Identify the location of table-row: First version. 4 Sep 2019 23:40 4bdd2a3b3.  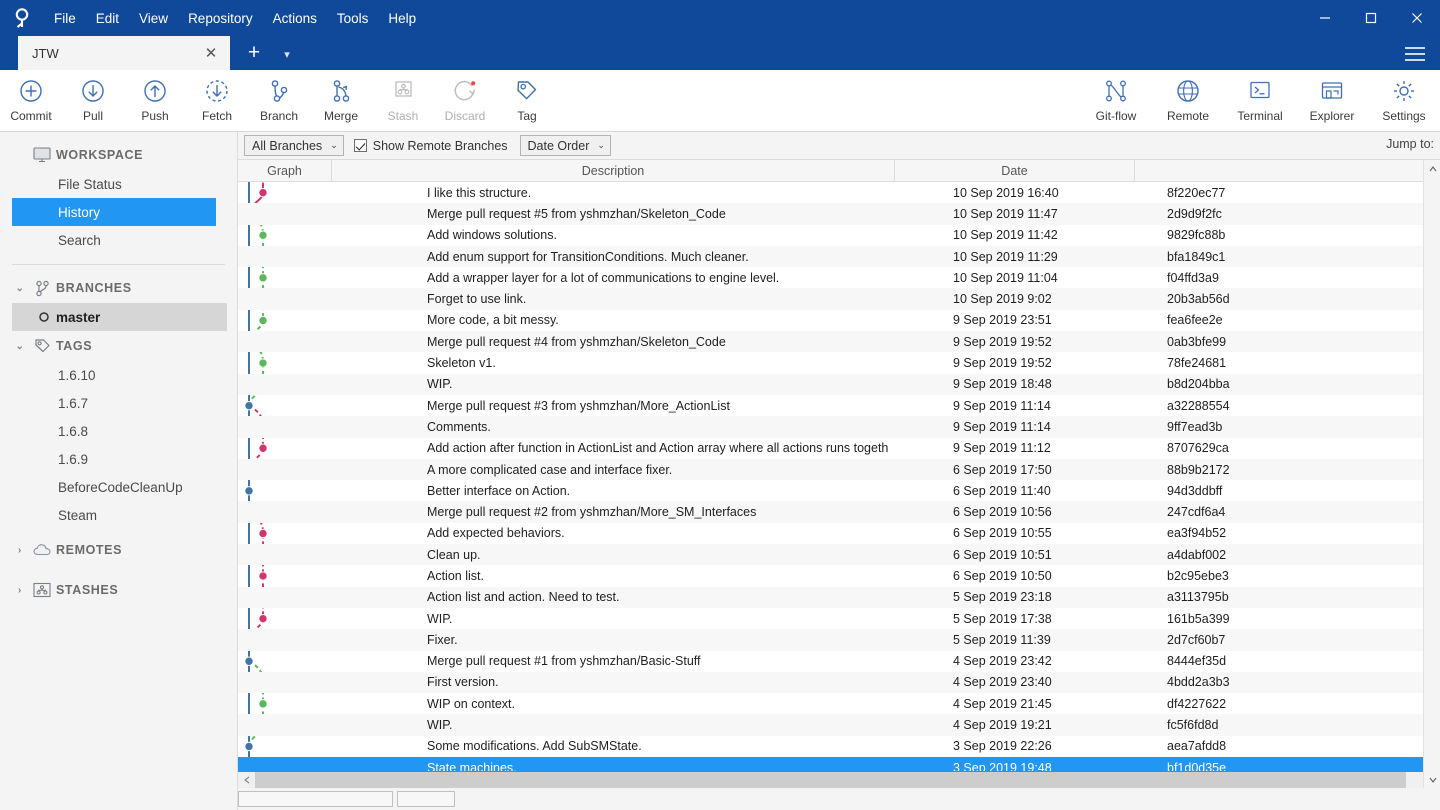
(830, 682).